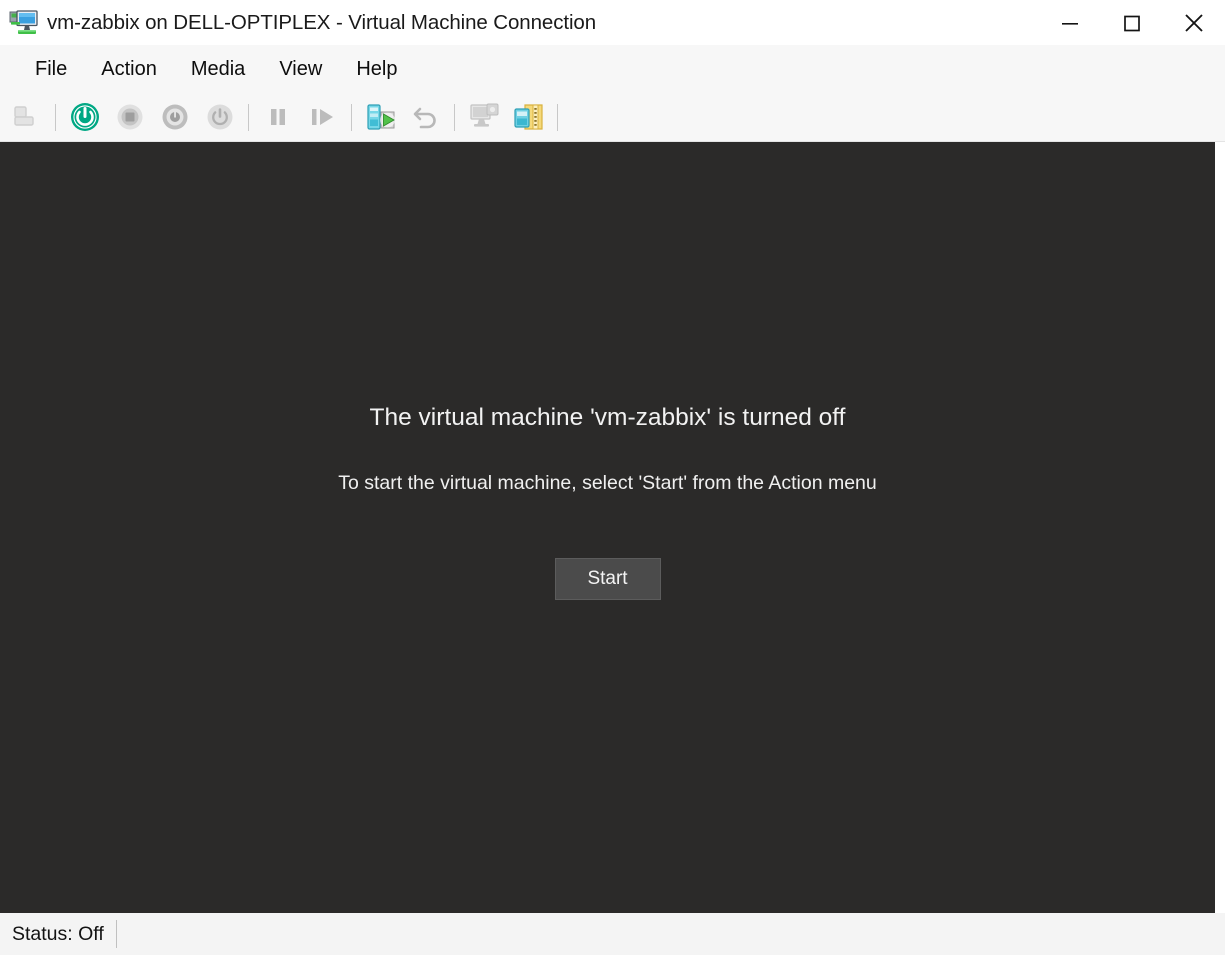  Describe the element at coordinates (116, 934) in the screenshot. I see `status-separator` at that location.